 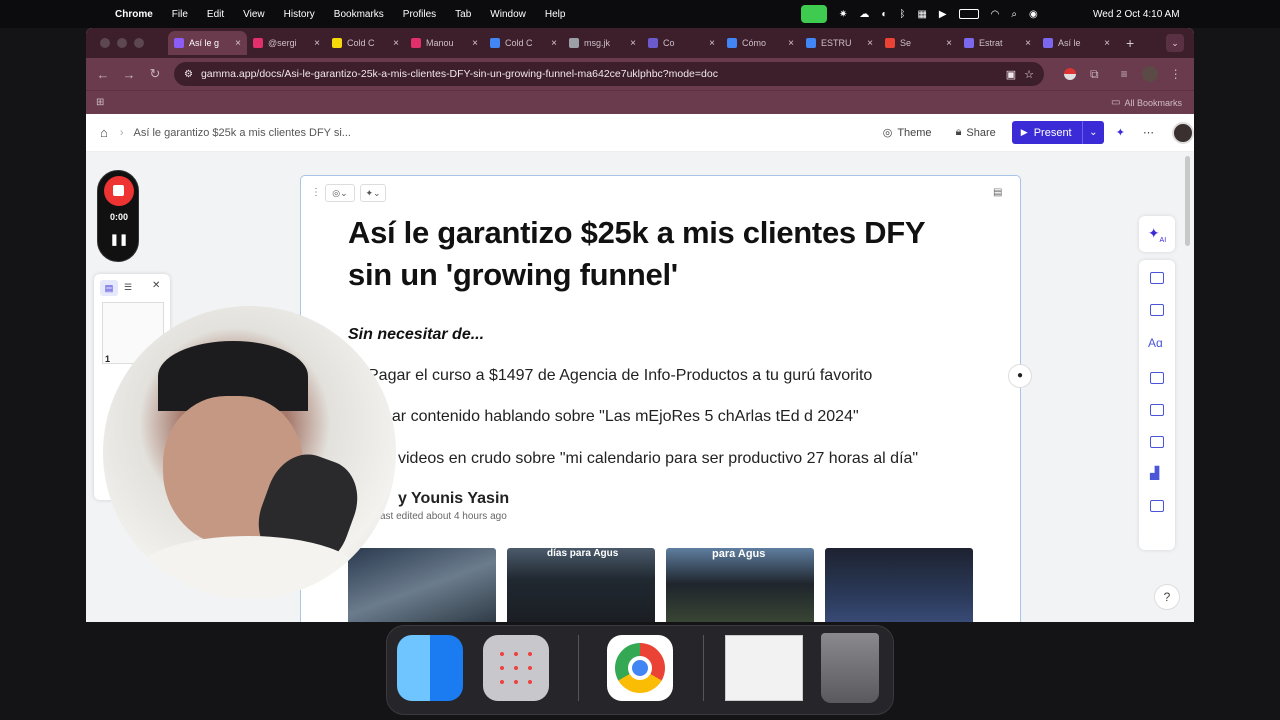 What do you see at coordinates (1157, 410) in the screenshot?
I see `video-icon` at bounding box center [1157, 410].